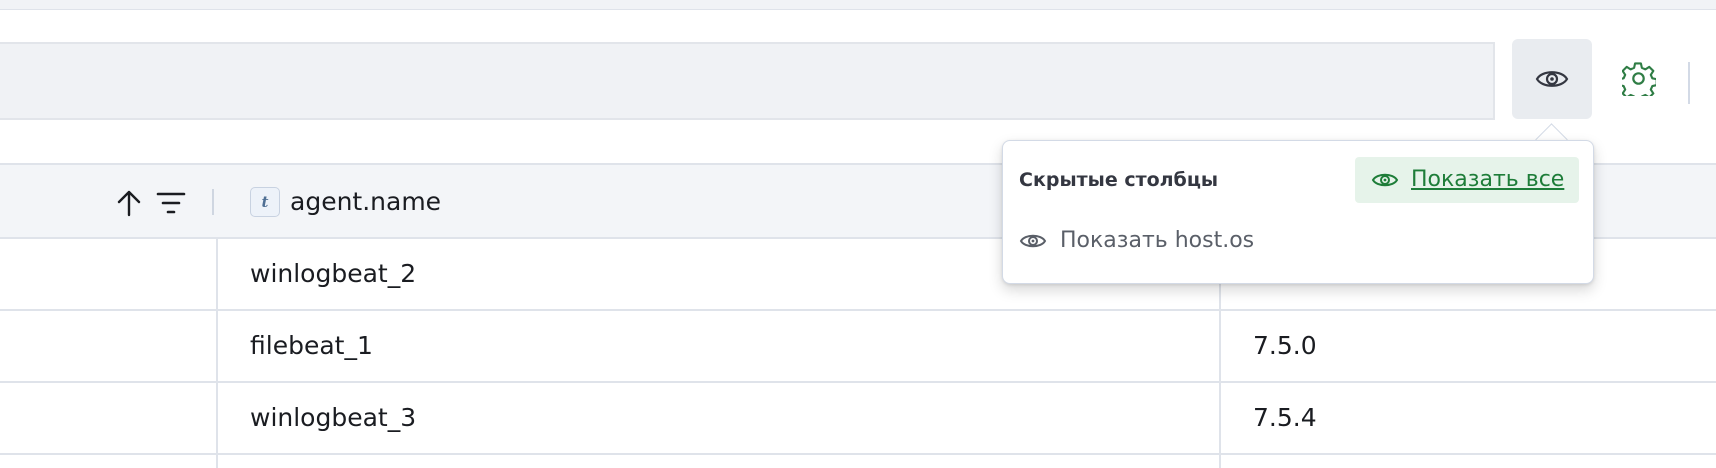  What do you see at coordinates (265, 202) in the screenshot?
I see `column-type-badge: t` at bounding box center [265, 202].